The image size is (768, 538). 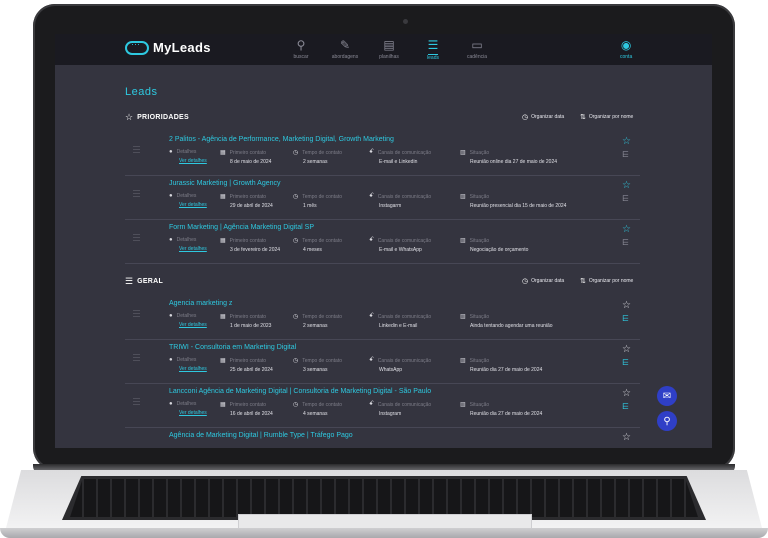 I want to click on nav-item-abordagens: ✎ abordagens, so click(x=345, y=49).